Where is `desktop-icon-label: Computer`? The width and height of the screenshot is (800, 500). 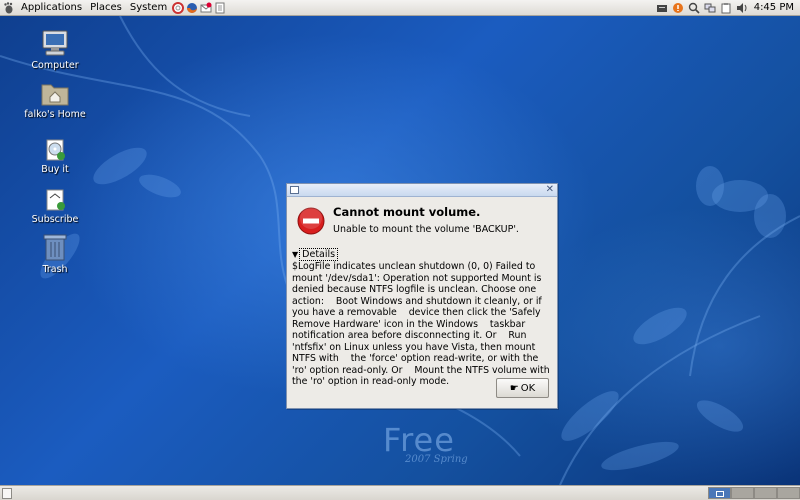
desktop-icon-label: Computer is located at coordinates (55, 65).